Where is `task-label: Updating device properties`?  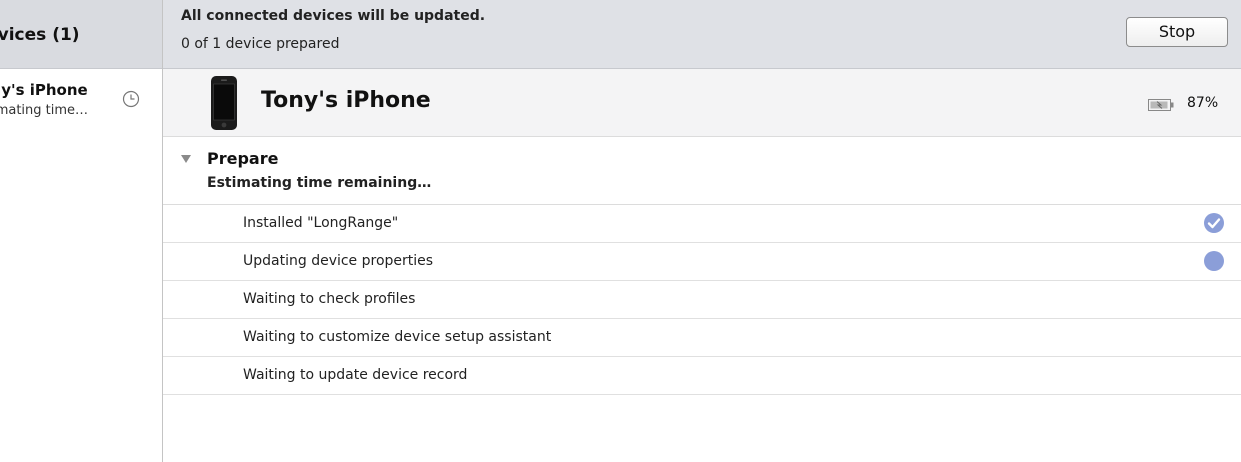 task-label: Updating device properties is located at coordinates (338, 261).